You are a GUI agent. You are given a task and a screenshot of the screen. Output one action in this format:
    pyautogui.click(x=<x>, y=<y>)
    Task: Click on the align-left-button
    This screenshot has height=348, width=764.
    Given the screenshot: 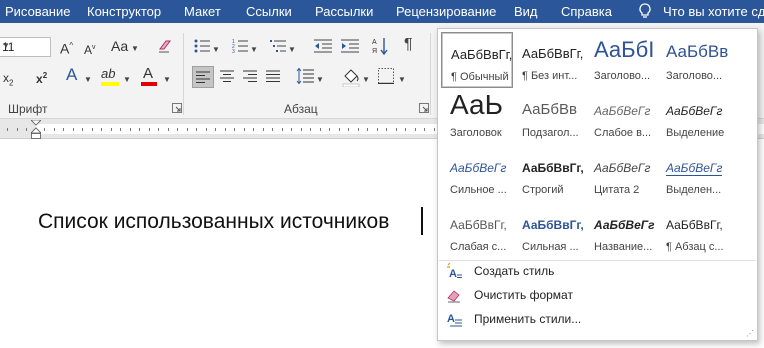 What is the action you would take?
    pyautogui.click(x=203, y=77)
    